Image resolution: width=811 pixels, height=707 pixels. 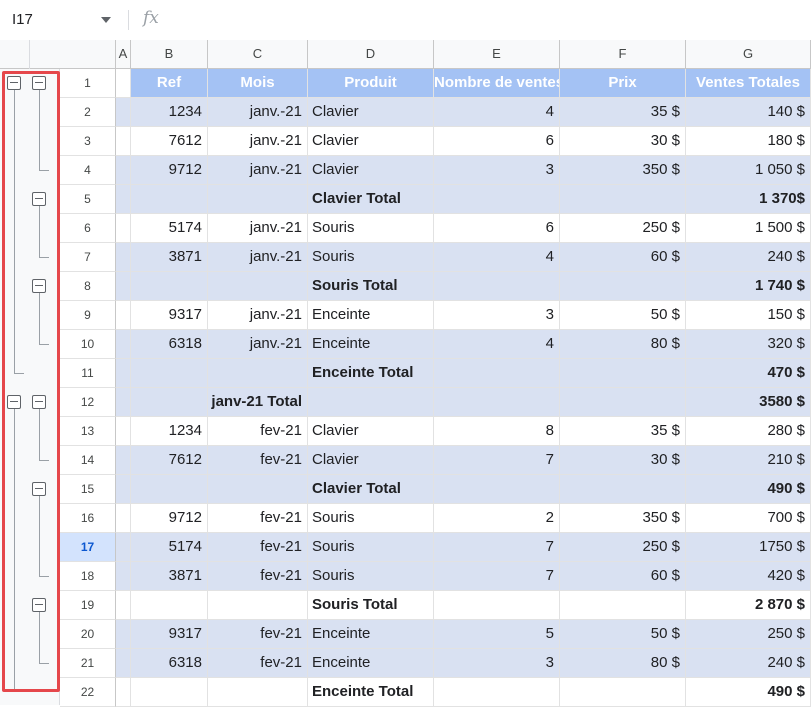 I want to click on row-header-15: 15, so click(x=88, y=489).